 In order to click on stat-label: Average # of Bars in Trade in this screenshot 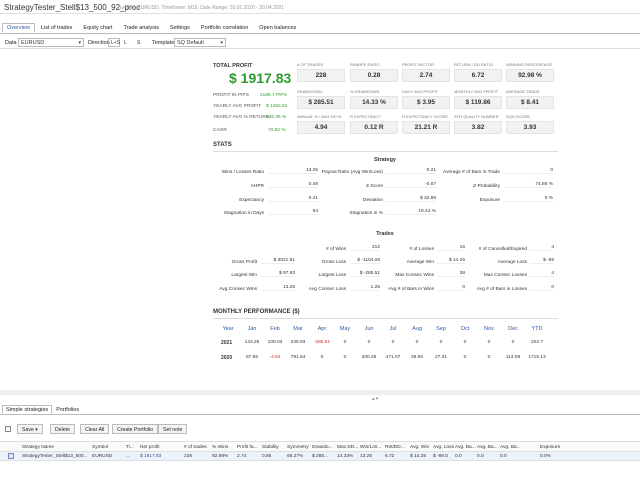, I will do `click(471, 172)`.